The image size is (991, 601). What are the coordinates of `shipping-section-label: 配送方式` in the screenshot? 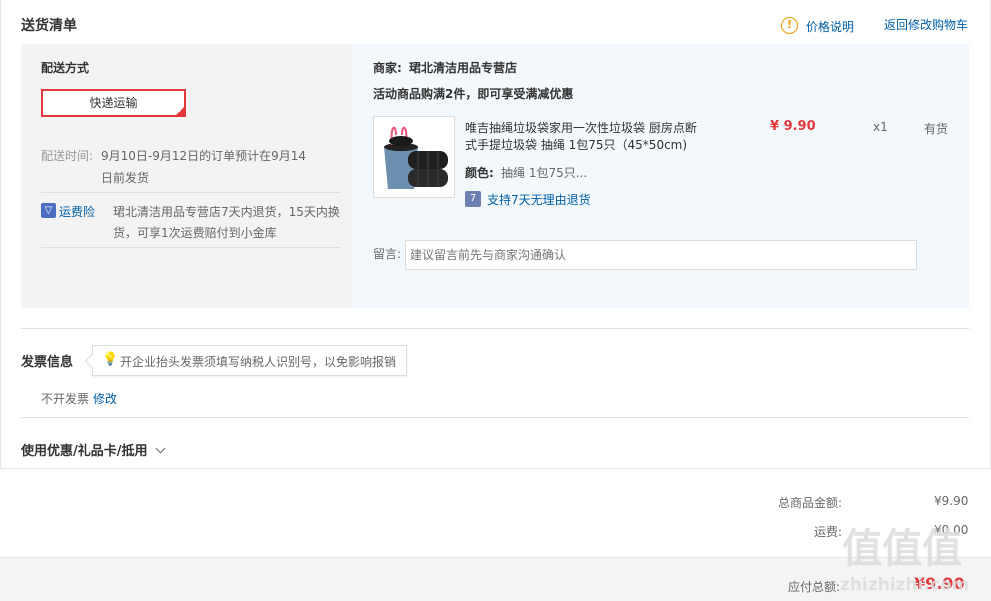 It's located at (65, 68).